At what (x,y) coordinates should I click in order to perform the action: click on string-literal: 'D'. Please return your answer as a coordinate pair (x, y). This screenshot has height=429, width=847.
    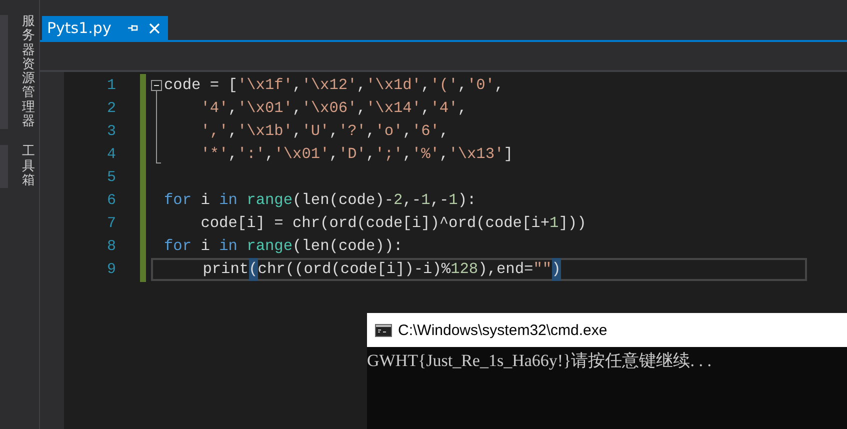
    Looking at the image, I should click on (352, 154).